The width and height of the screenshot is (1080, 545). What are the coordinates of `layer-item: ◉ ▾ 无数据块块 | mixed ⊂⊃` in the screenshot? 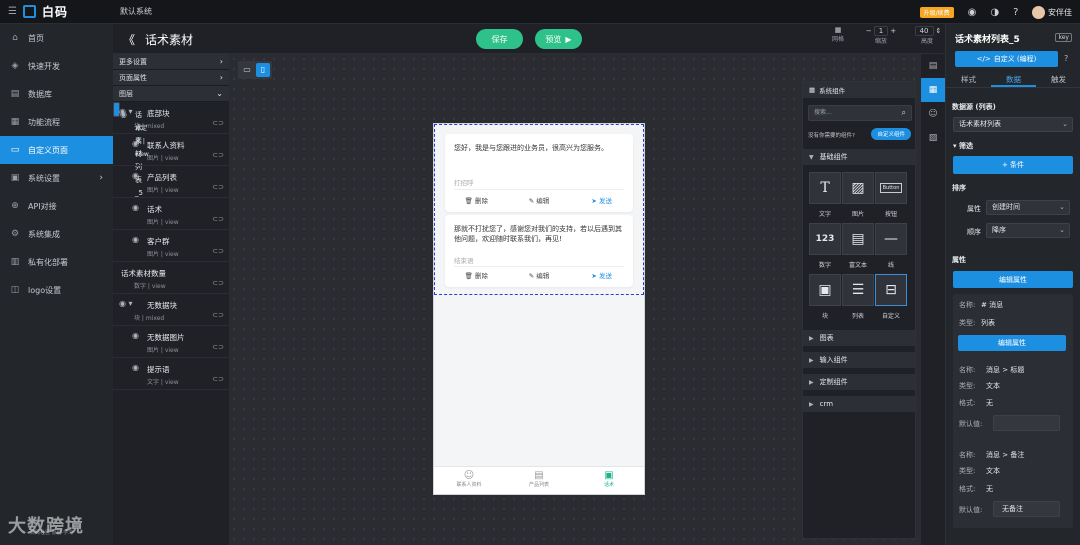 It's located at (171, 310).